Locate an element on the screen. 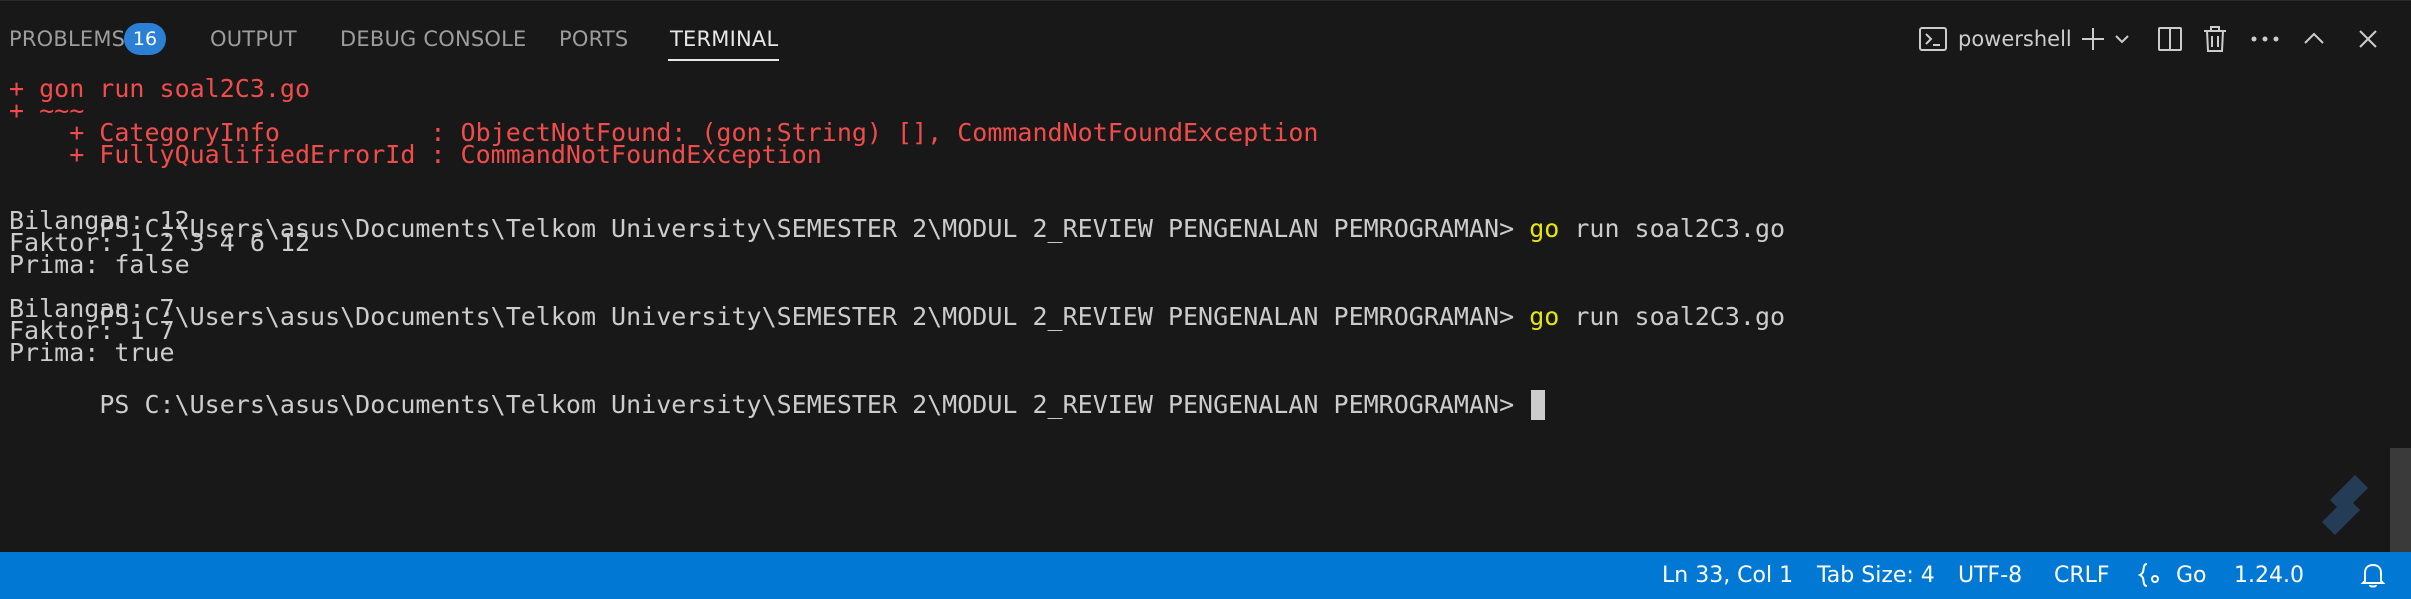 This screenshot has width=2411, height=599. terminal-icon is located at coordinates (1933, 39).